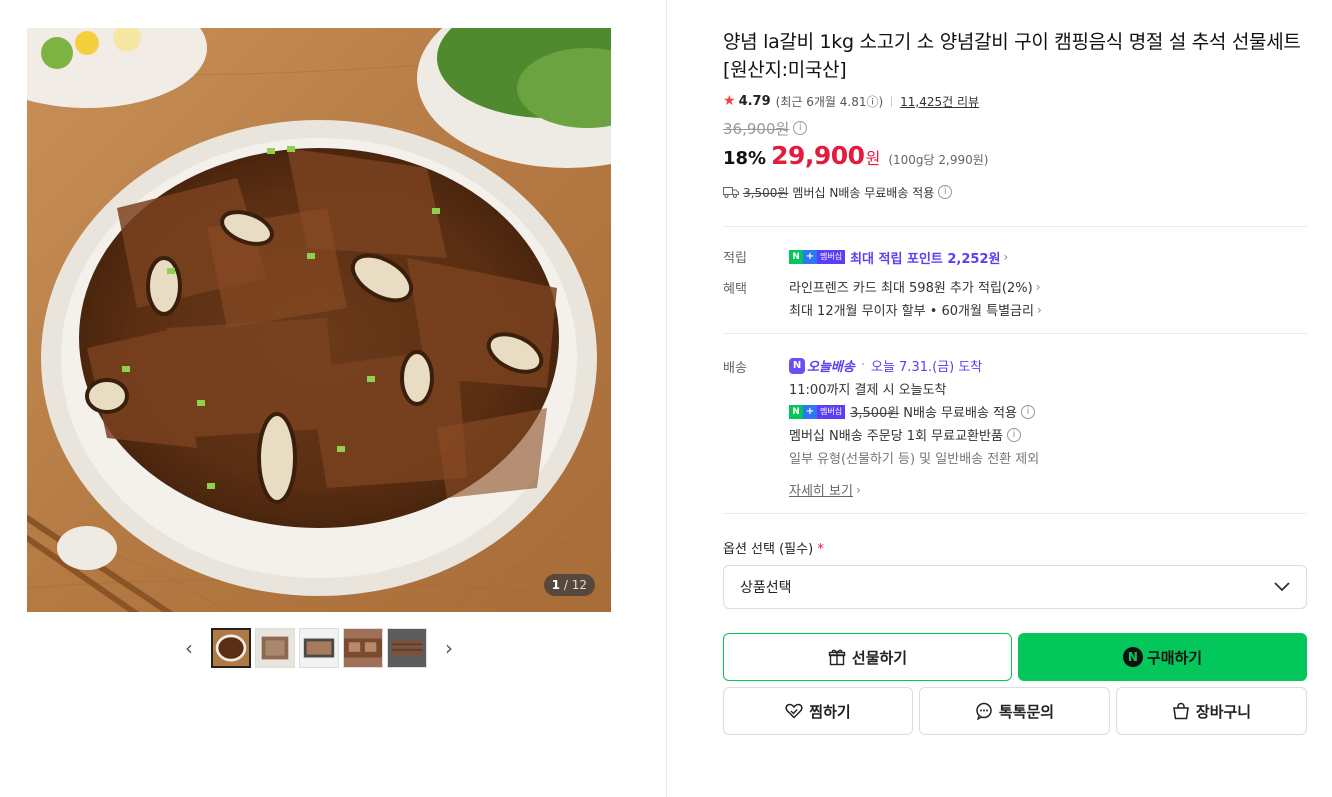 This screenshot has width=1332, height=797. I want to click on today-n-icon: N, so click(797, 365).